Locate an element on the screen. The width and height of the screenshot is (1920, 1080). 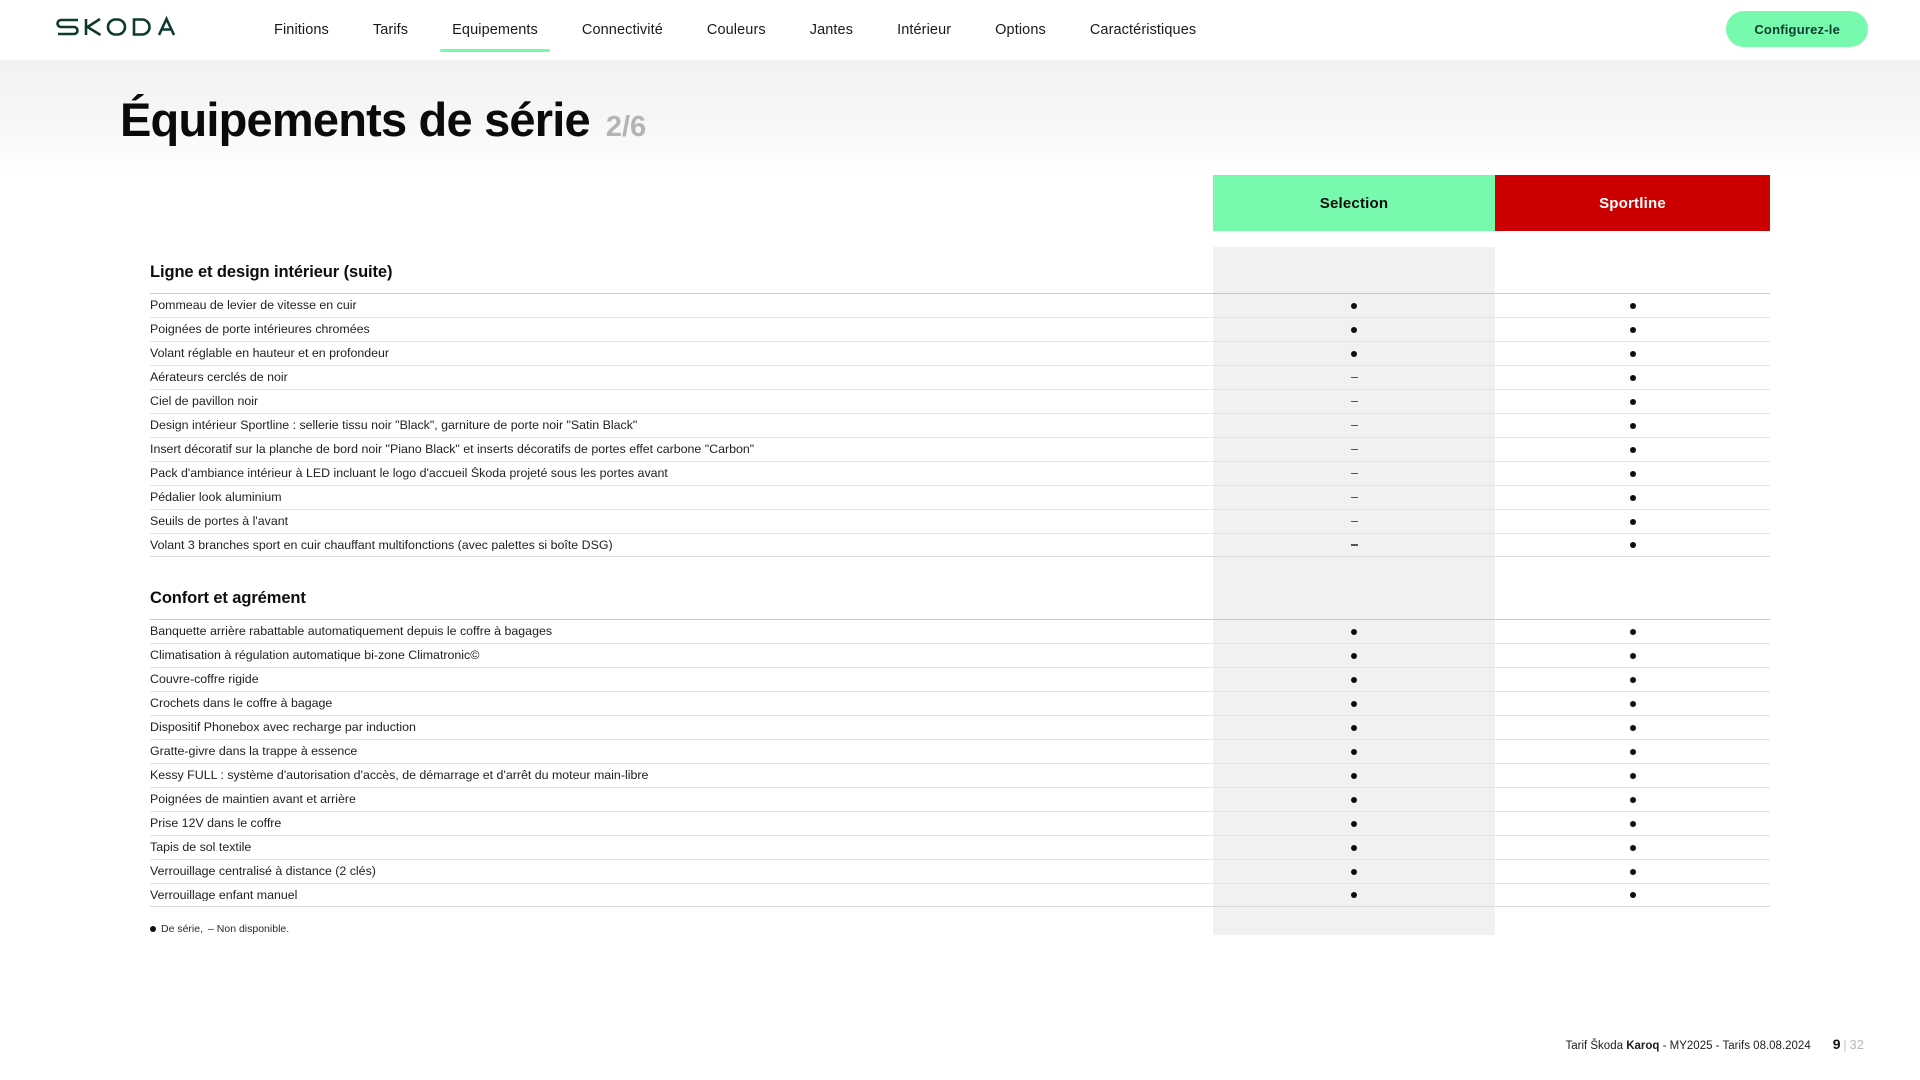
nav-item-caracteristiques: Caractéristiques is located at coordinates (1143, 30).